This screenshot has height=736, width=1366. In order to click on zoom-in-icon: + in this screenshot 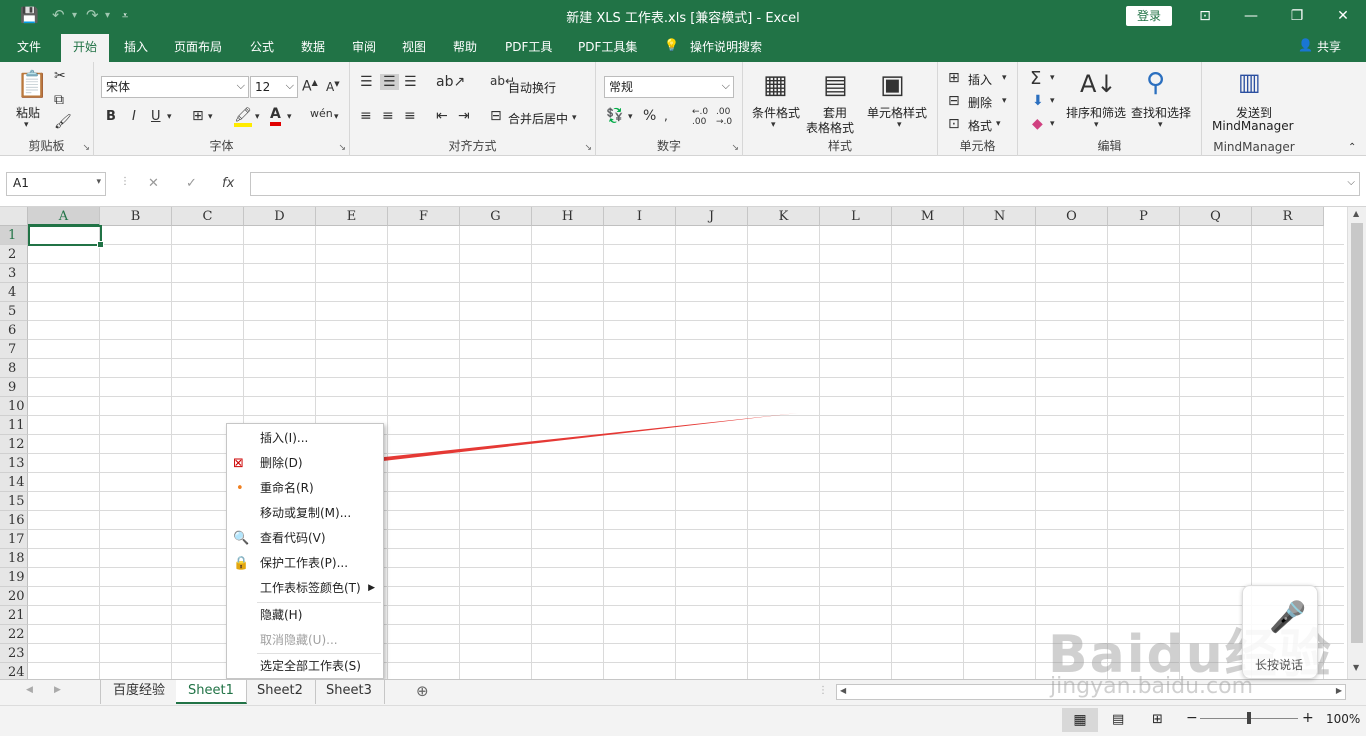, I will do `click(1308, 718)`.